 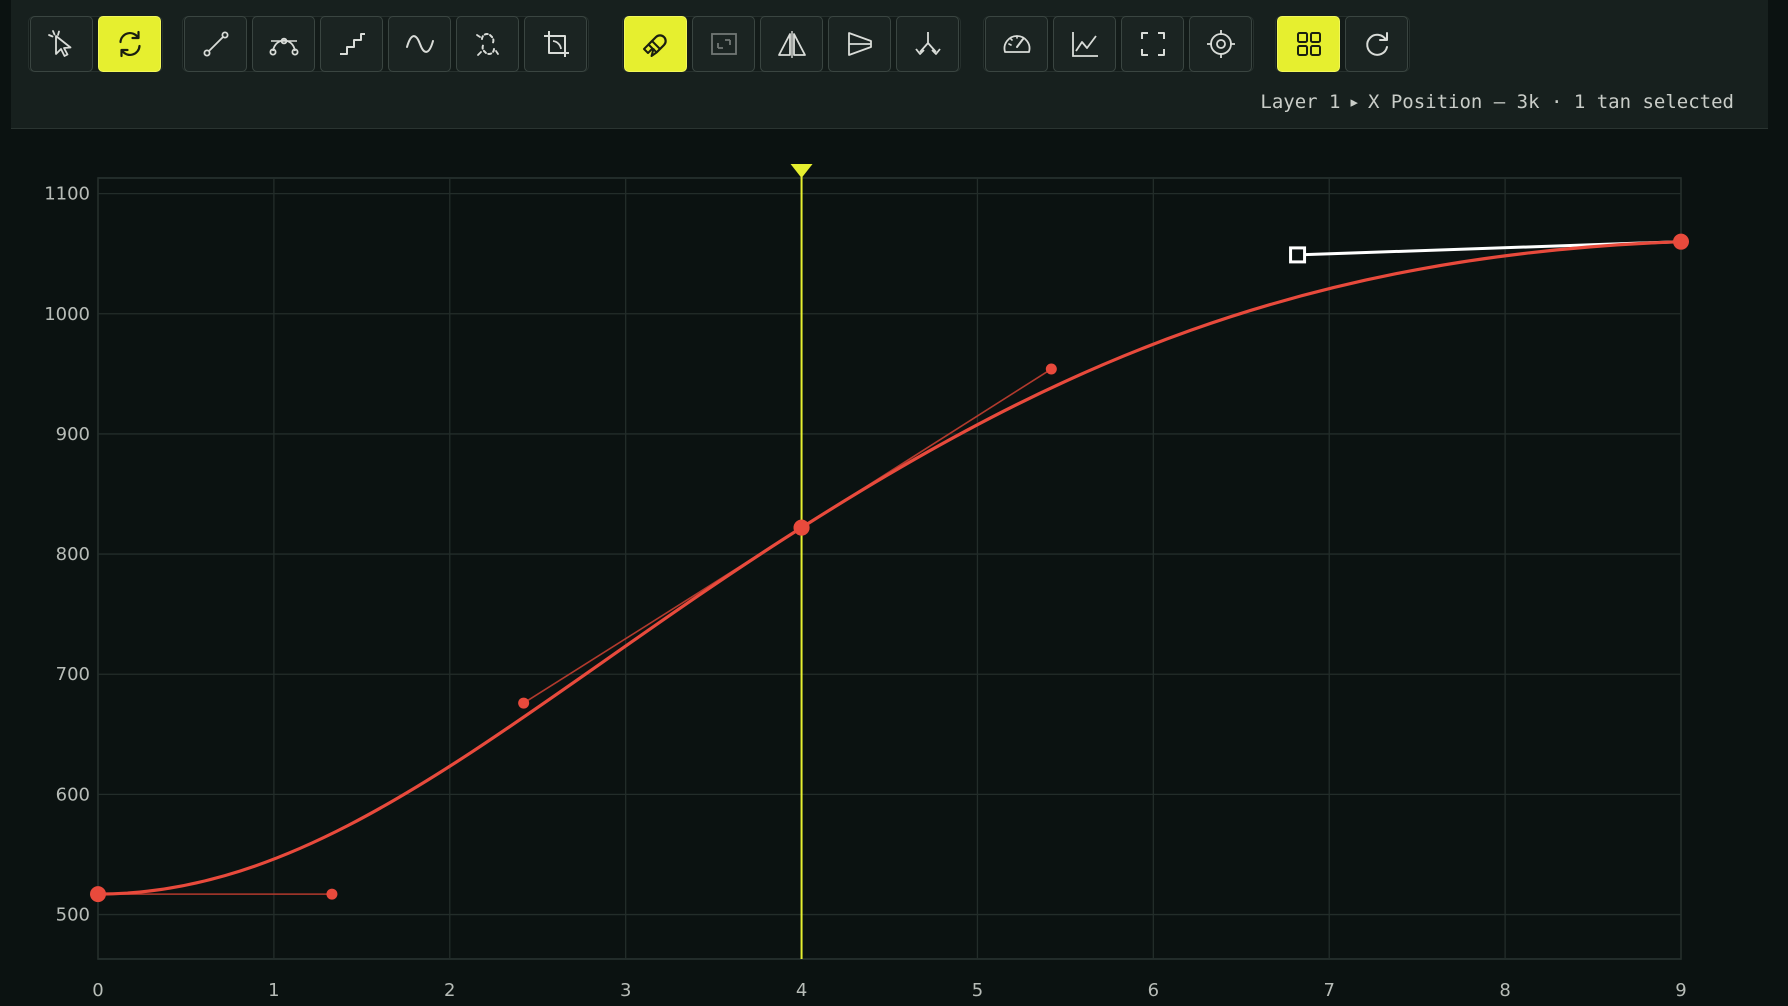 I want to click on grid-icon, so click(x=1309, y=44).